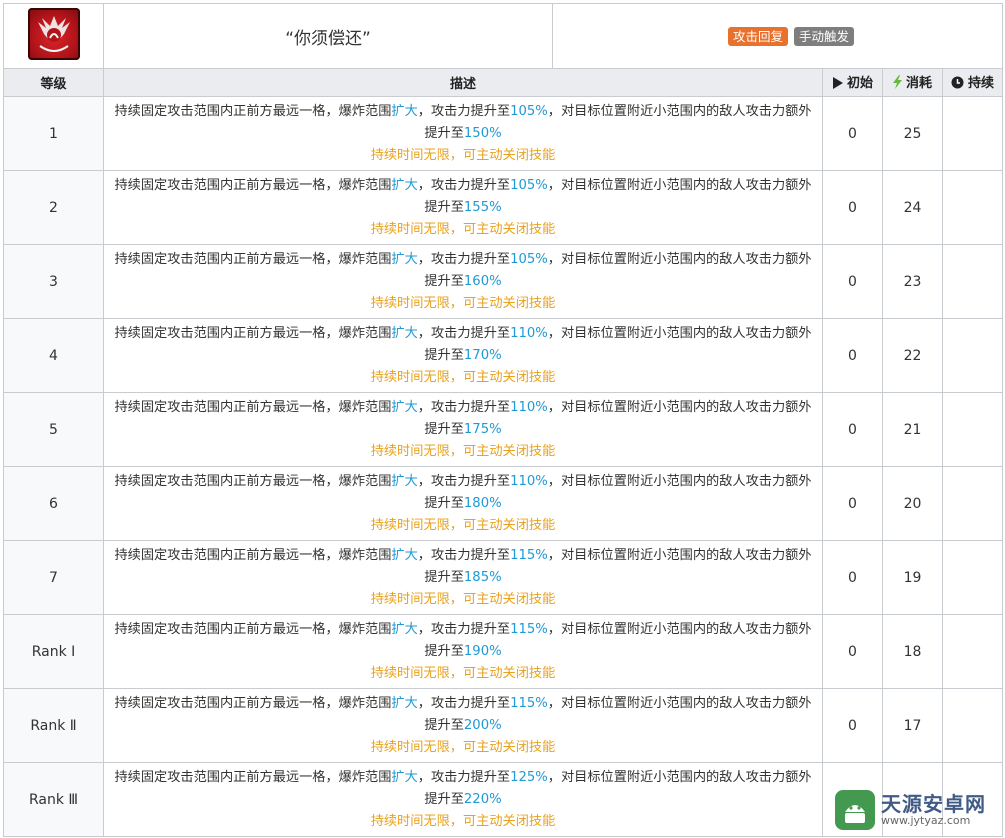 Image resolution: width=1005 pixels, height=838 pixels. Describe the element at coordinates (912, 725) in the screenshot. I see `cost-cell: 17` at that location.